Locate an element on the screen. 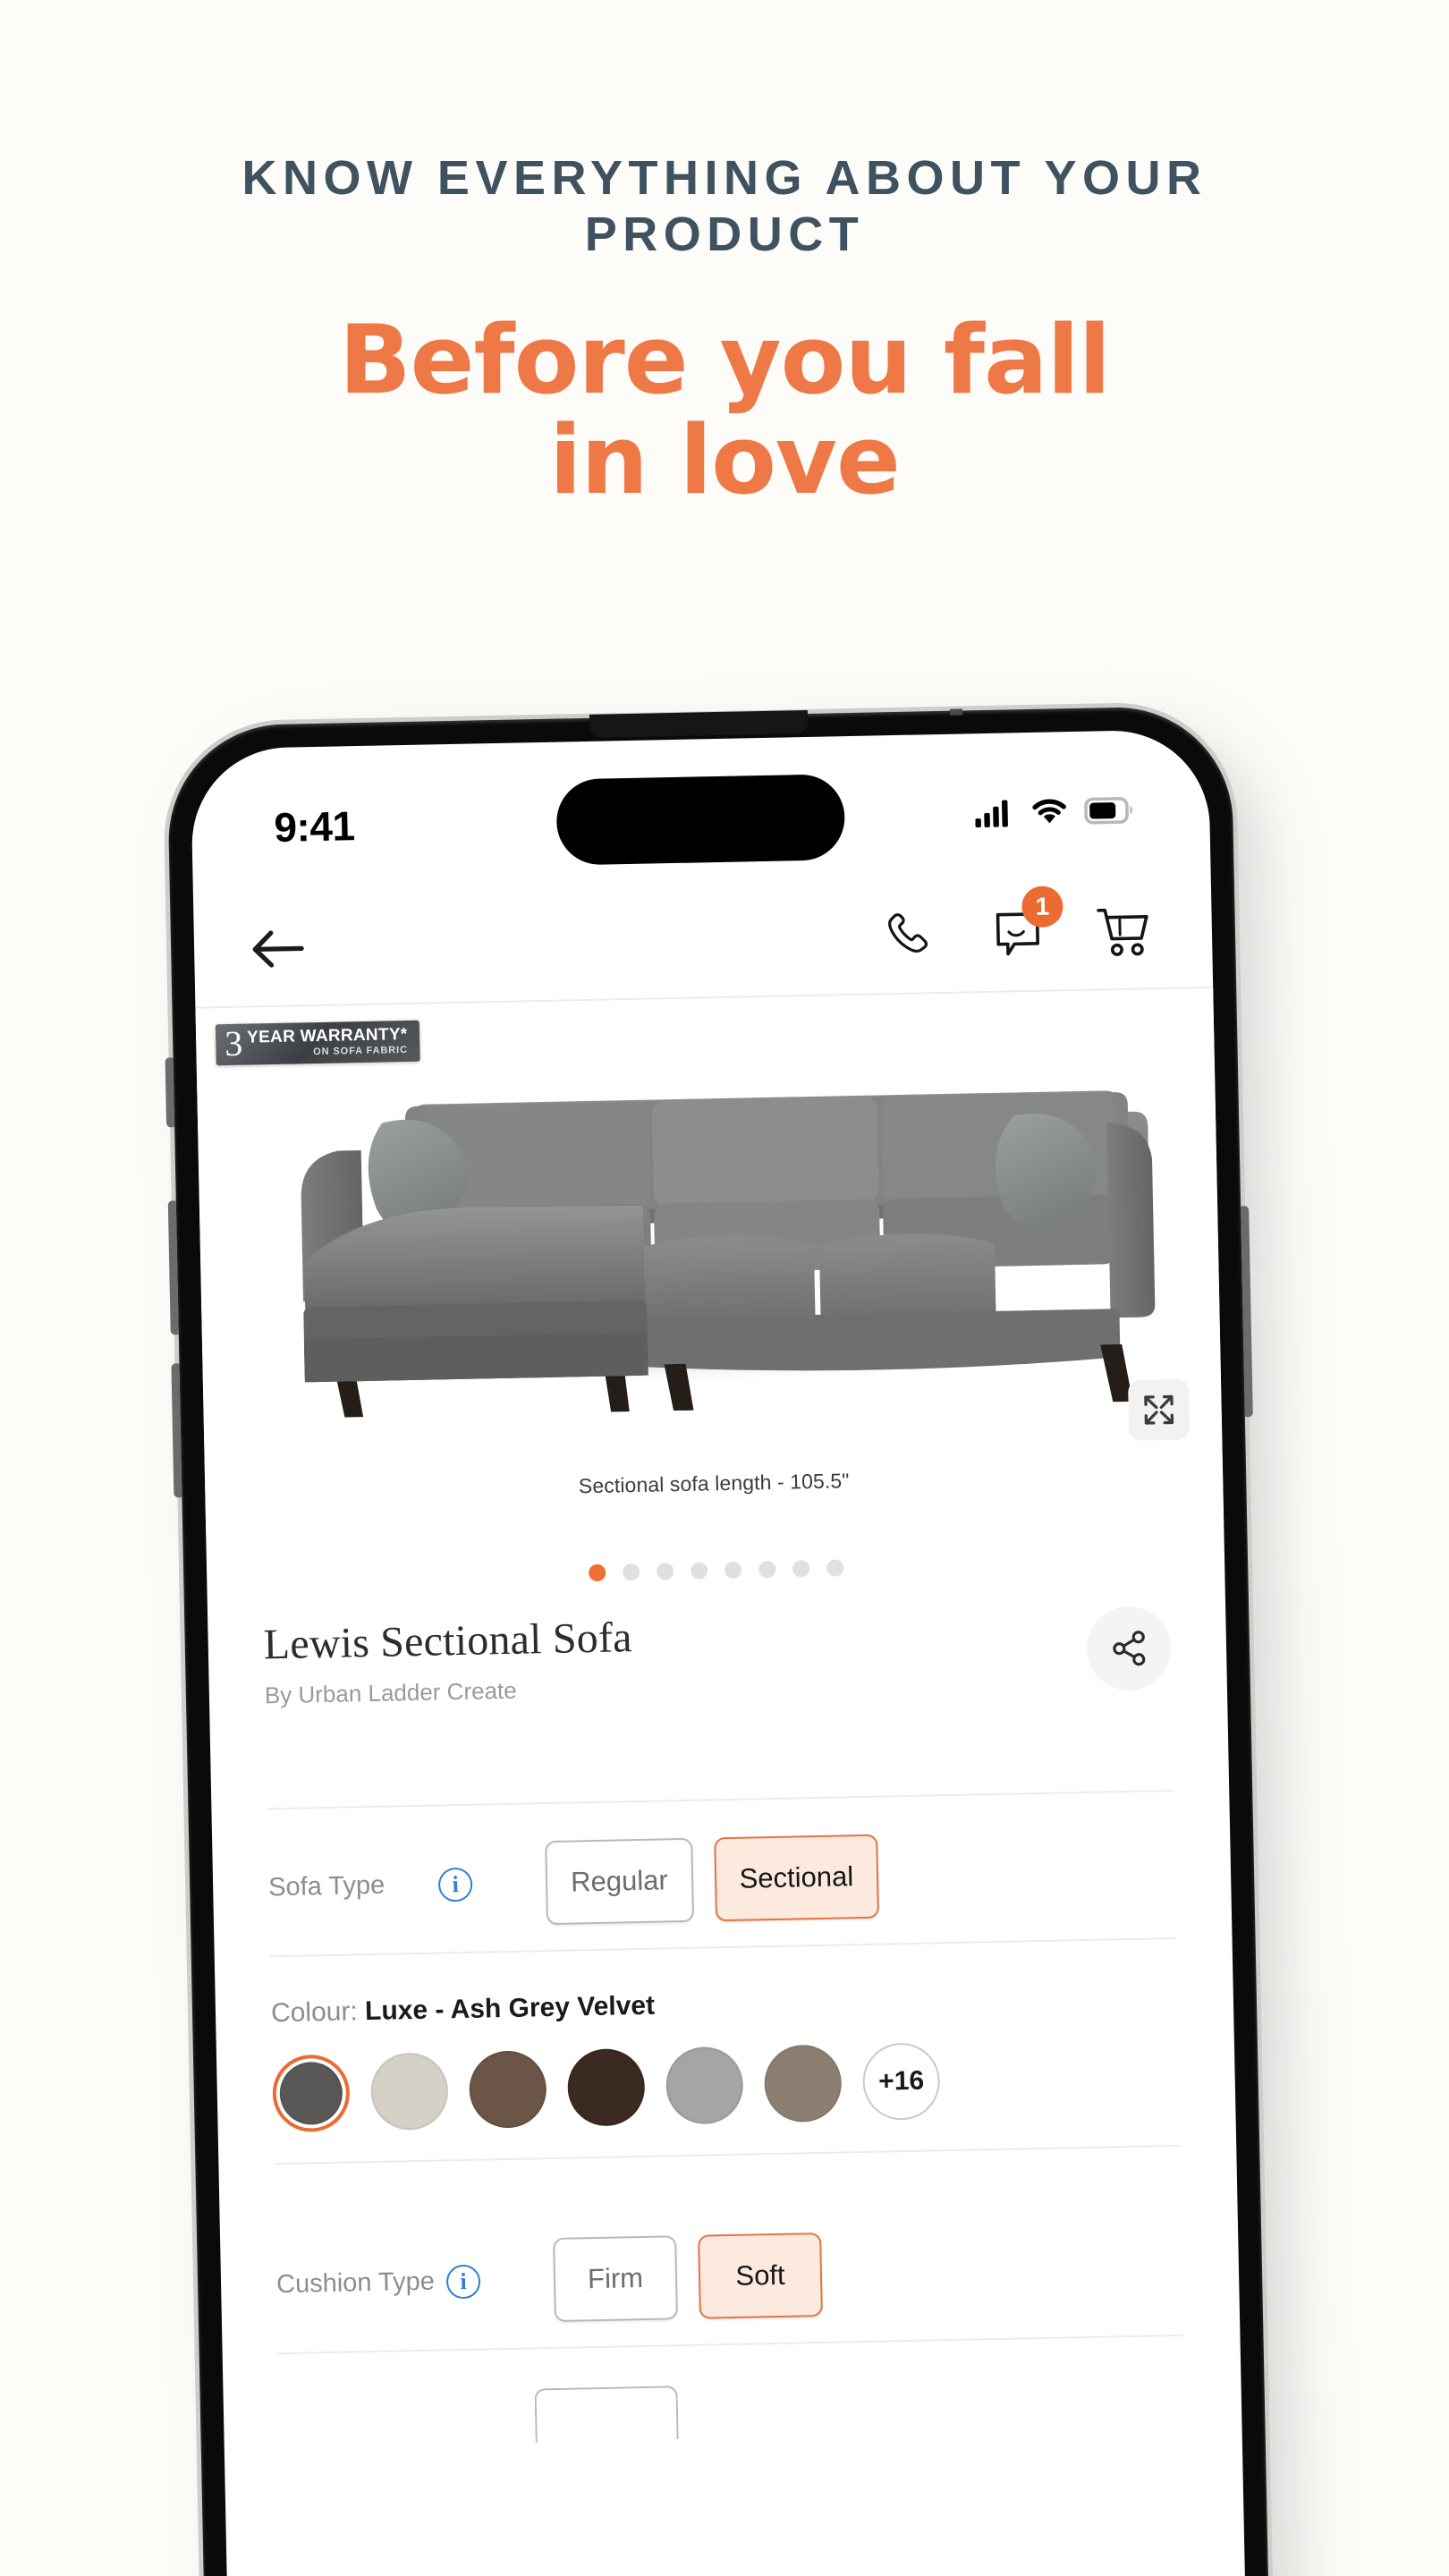 This screenshot has width=1449, height=2576. option-row-cushion-type: Cushion Type i Firm Soft is located at coordinates (730, 2276).